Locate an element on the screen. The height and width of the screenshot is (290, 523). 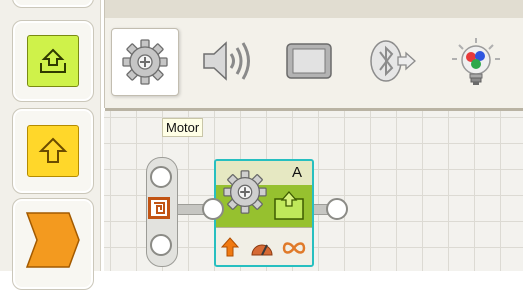
power-gauge-icon is located at coordinates (262, 250).